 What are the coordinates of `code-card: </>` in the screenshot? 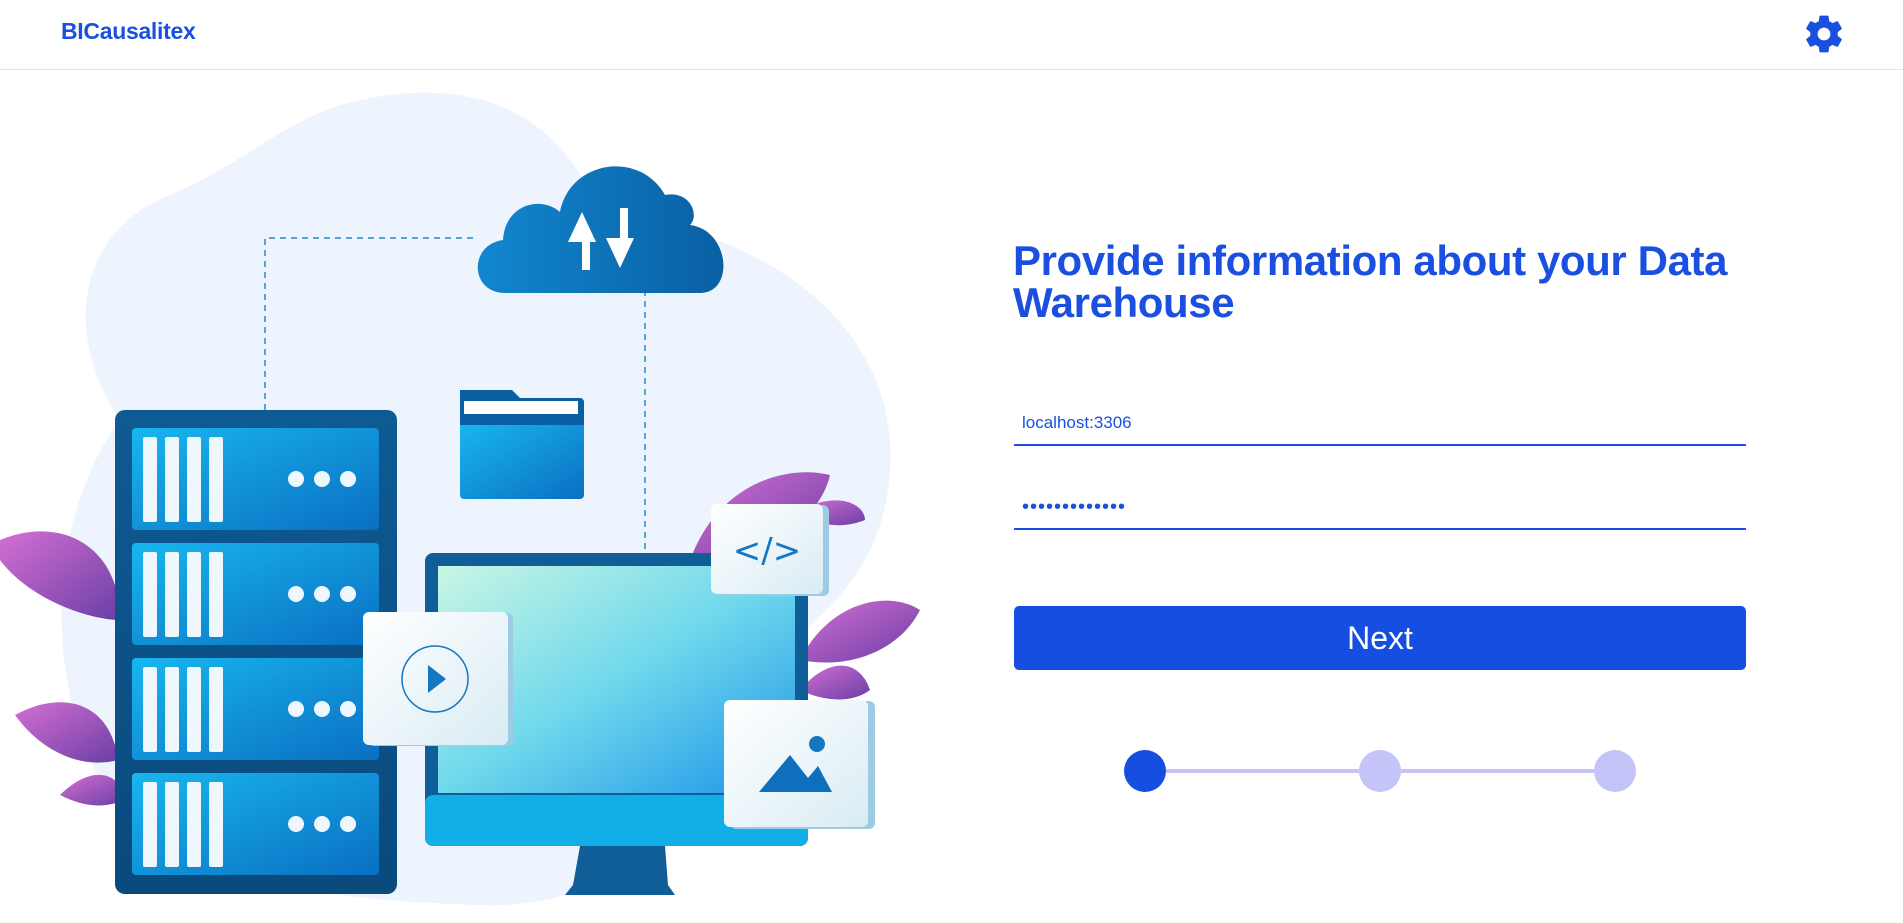 It's located at (770, 550).